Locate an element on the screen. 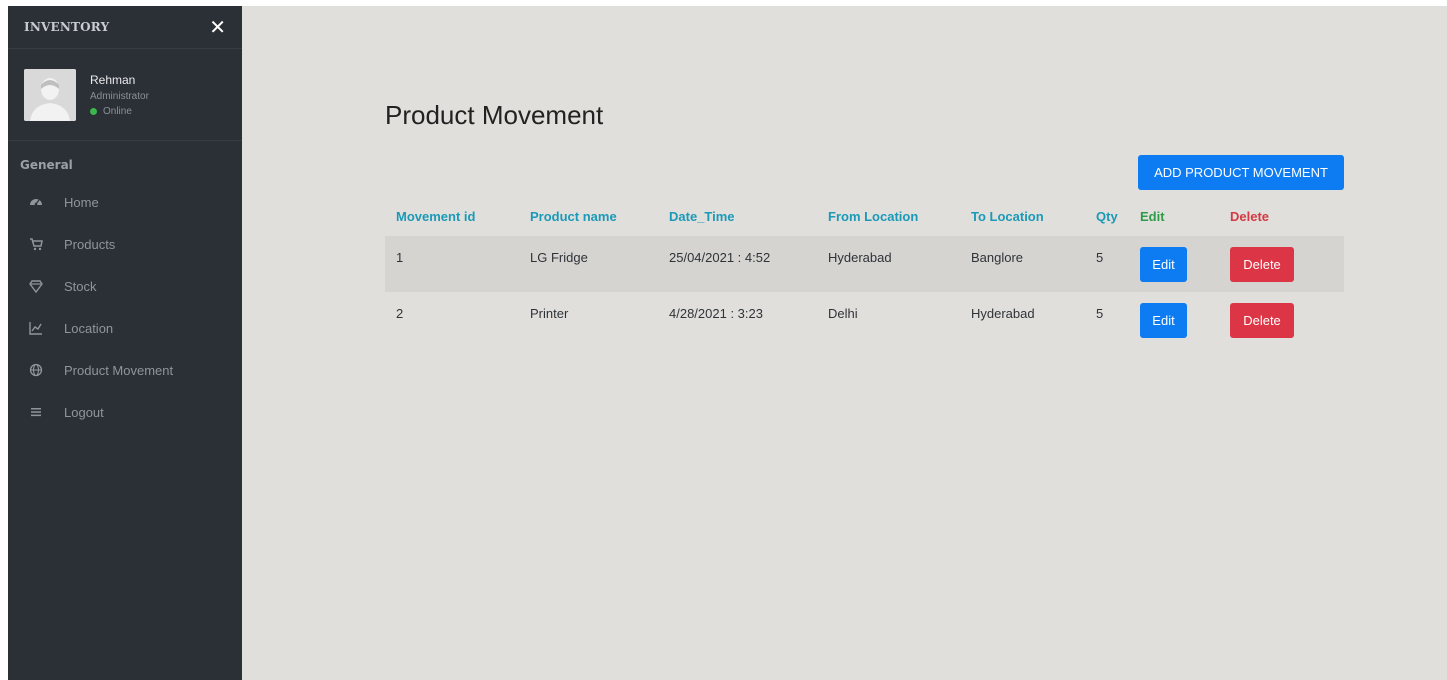  user-status-label: Online is located at coordinates (117, 111).